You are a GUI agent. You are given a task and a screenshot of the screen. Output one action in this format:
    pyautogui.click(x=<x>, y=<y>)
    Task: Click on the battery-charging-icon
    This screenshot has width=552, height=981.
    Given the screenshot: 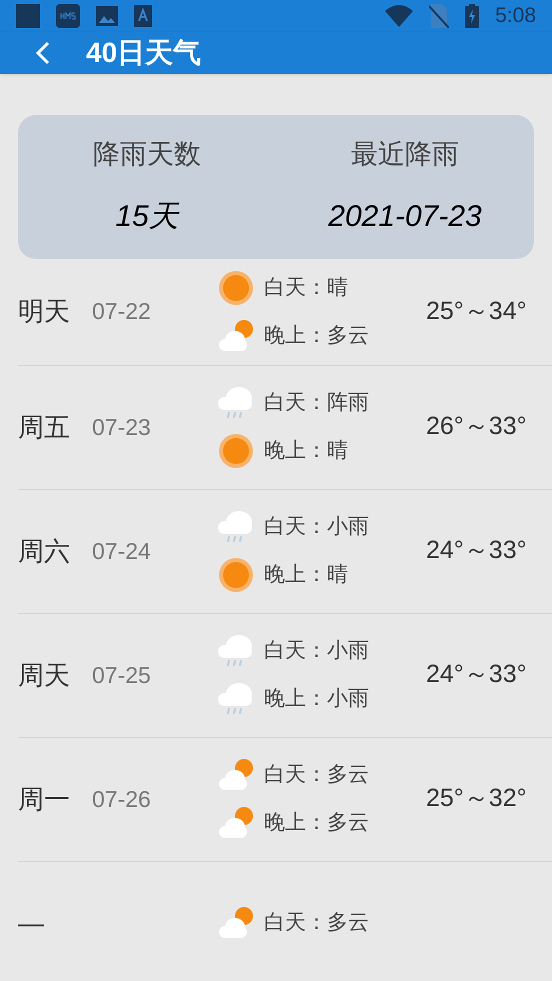 What is the action you would take?
    pyautogui.click(x=472, y=16)
    